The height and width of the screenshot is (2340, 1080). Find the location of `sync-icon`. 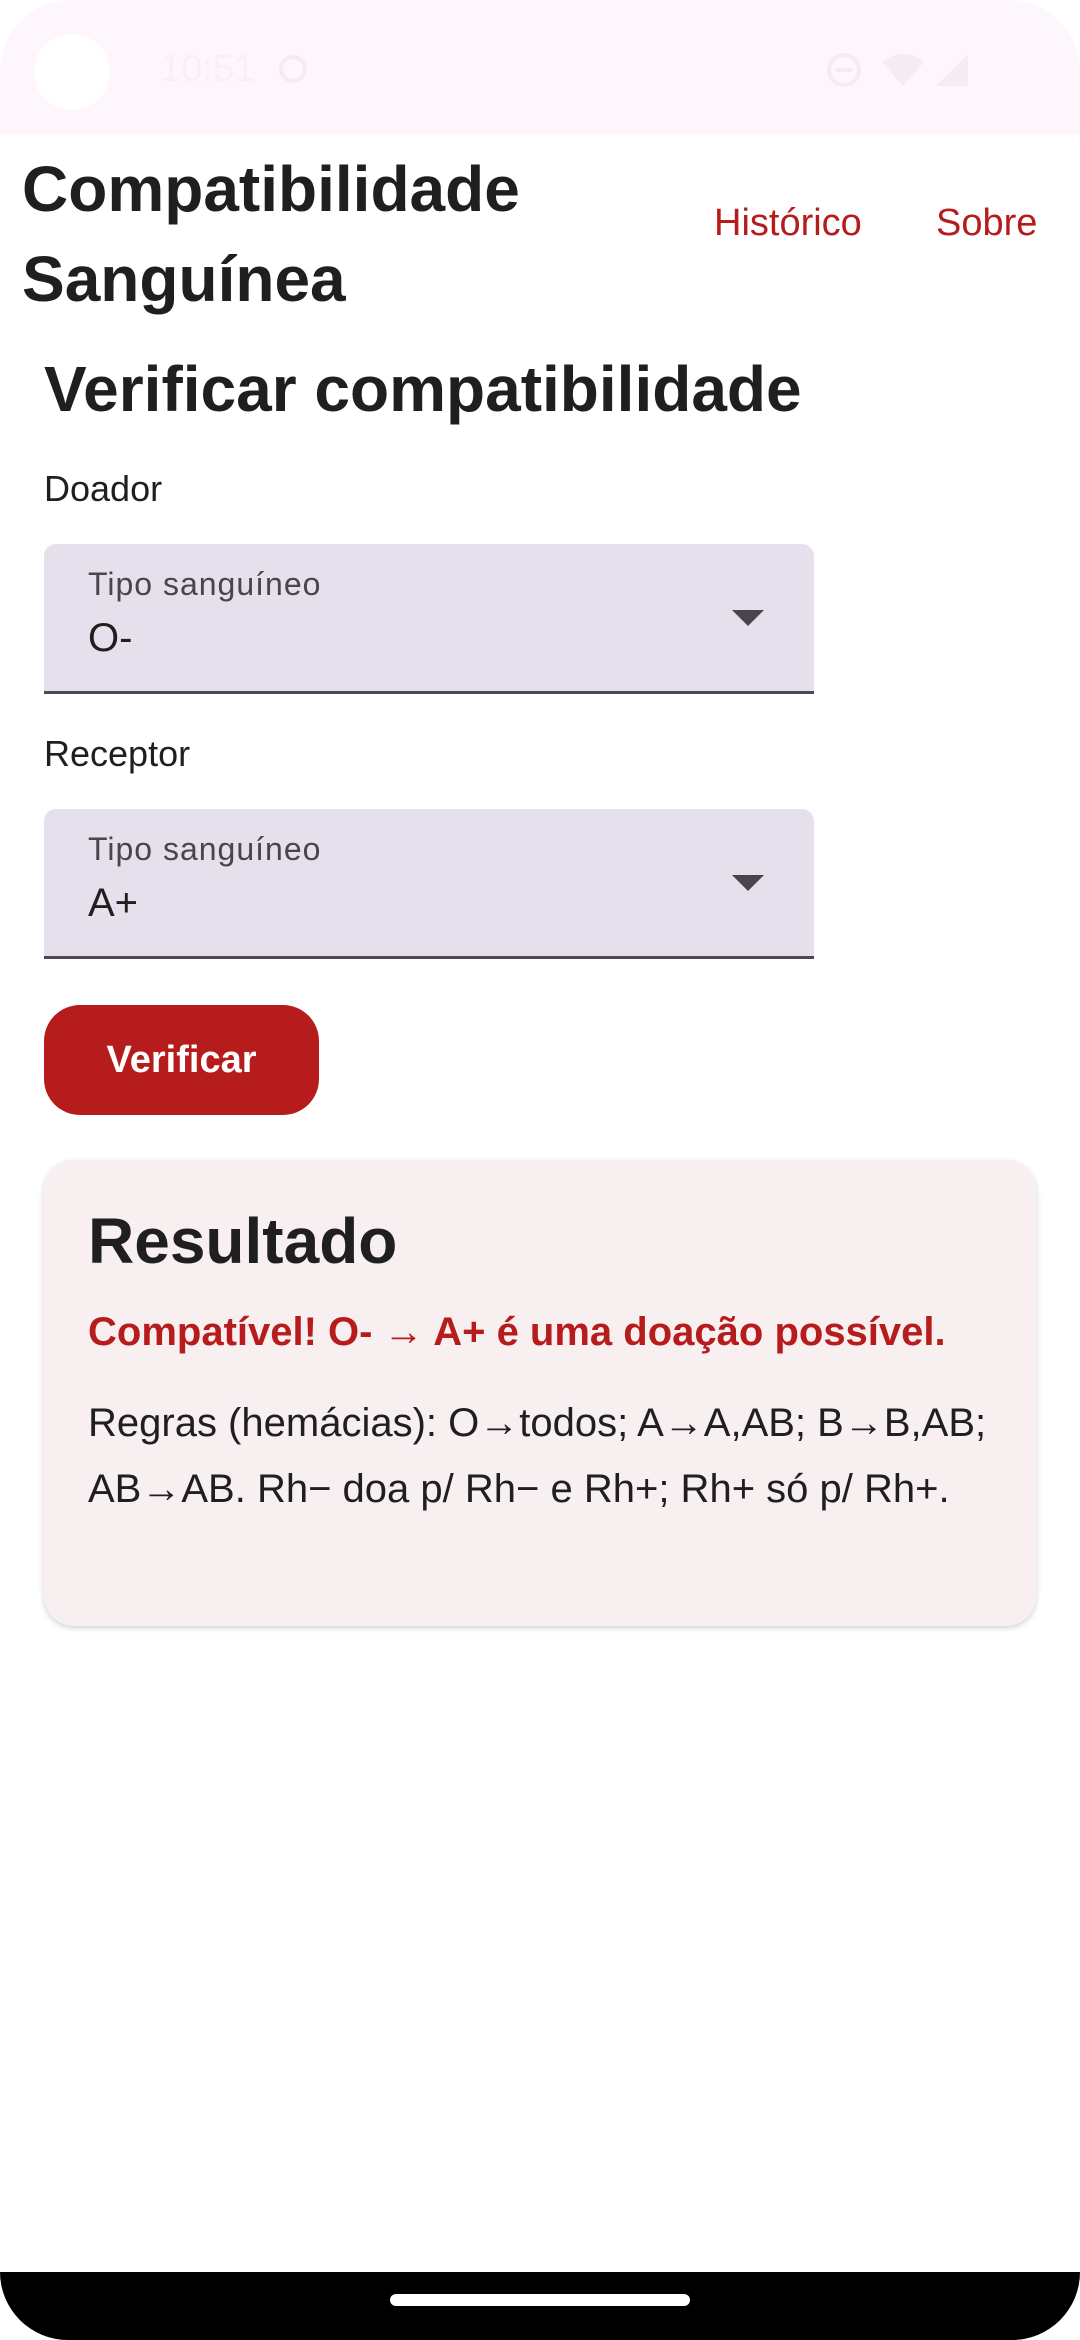

sync-icon is located at coordinates (293, 71).